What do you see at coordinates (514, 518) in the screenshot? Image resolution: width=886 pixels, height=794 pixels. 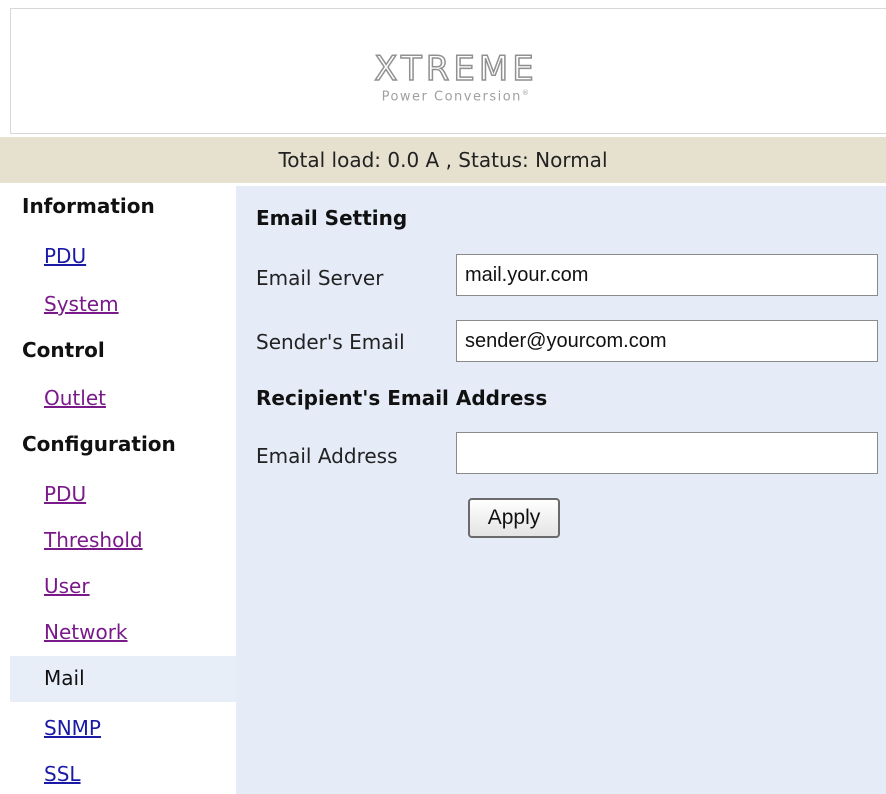 I see `apply-button: Apply` at bounding box center [514, 518].